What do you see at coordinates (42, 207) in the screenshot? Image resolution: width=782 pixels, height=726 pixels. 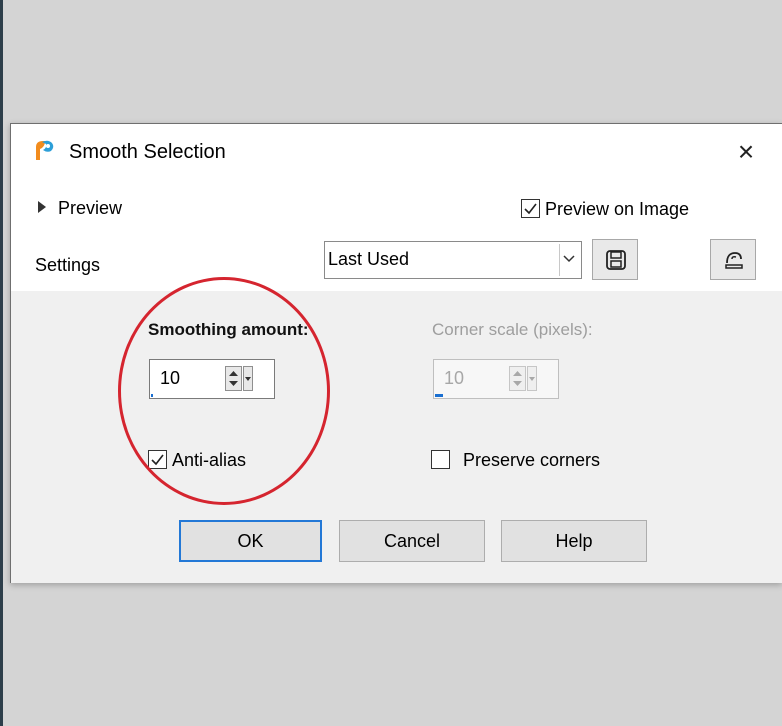 I see `expand-triangle-icon` at bounding box center [42, 207].